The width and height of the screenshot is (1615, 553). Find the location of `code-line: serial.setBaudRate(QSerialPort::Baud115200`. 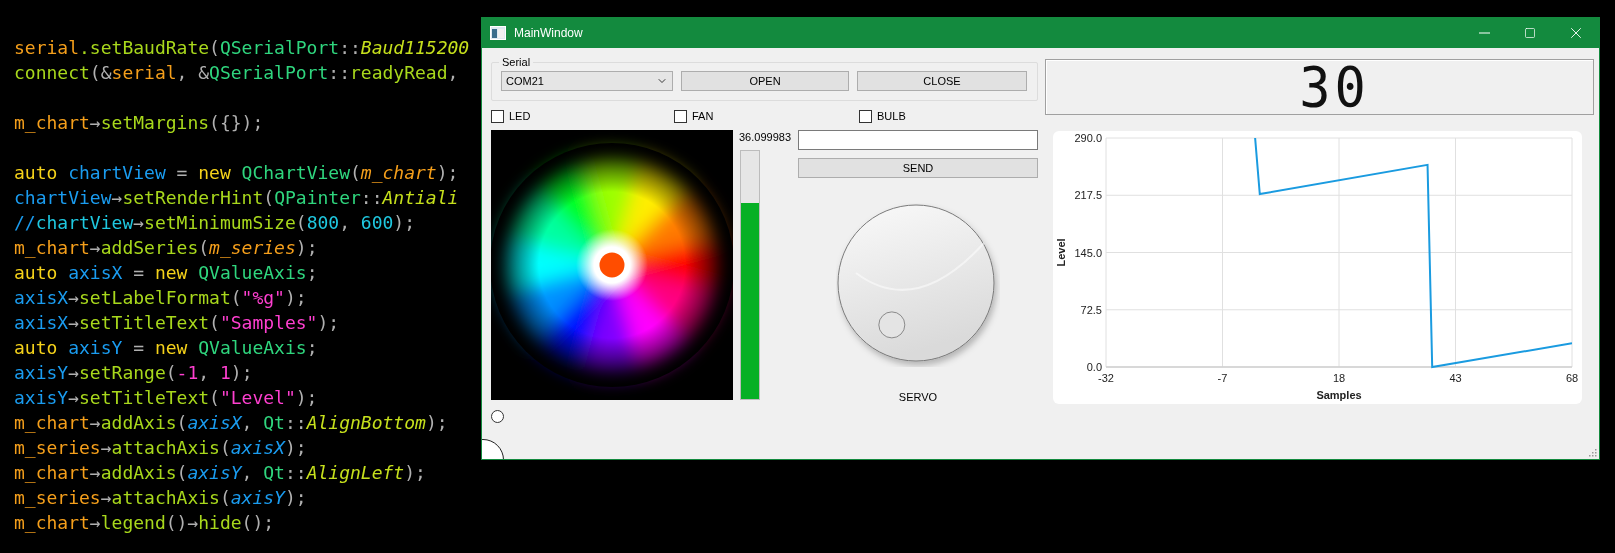

code-line: serial.setBaudRate(QSerialPort::Baud115200 is located at coordinates (242, 48).